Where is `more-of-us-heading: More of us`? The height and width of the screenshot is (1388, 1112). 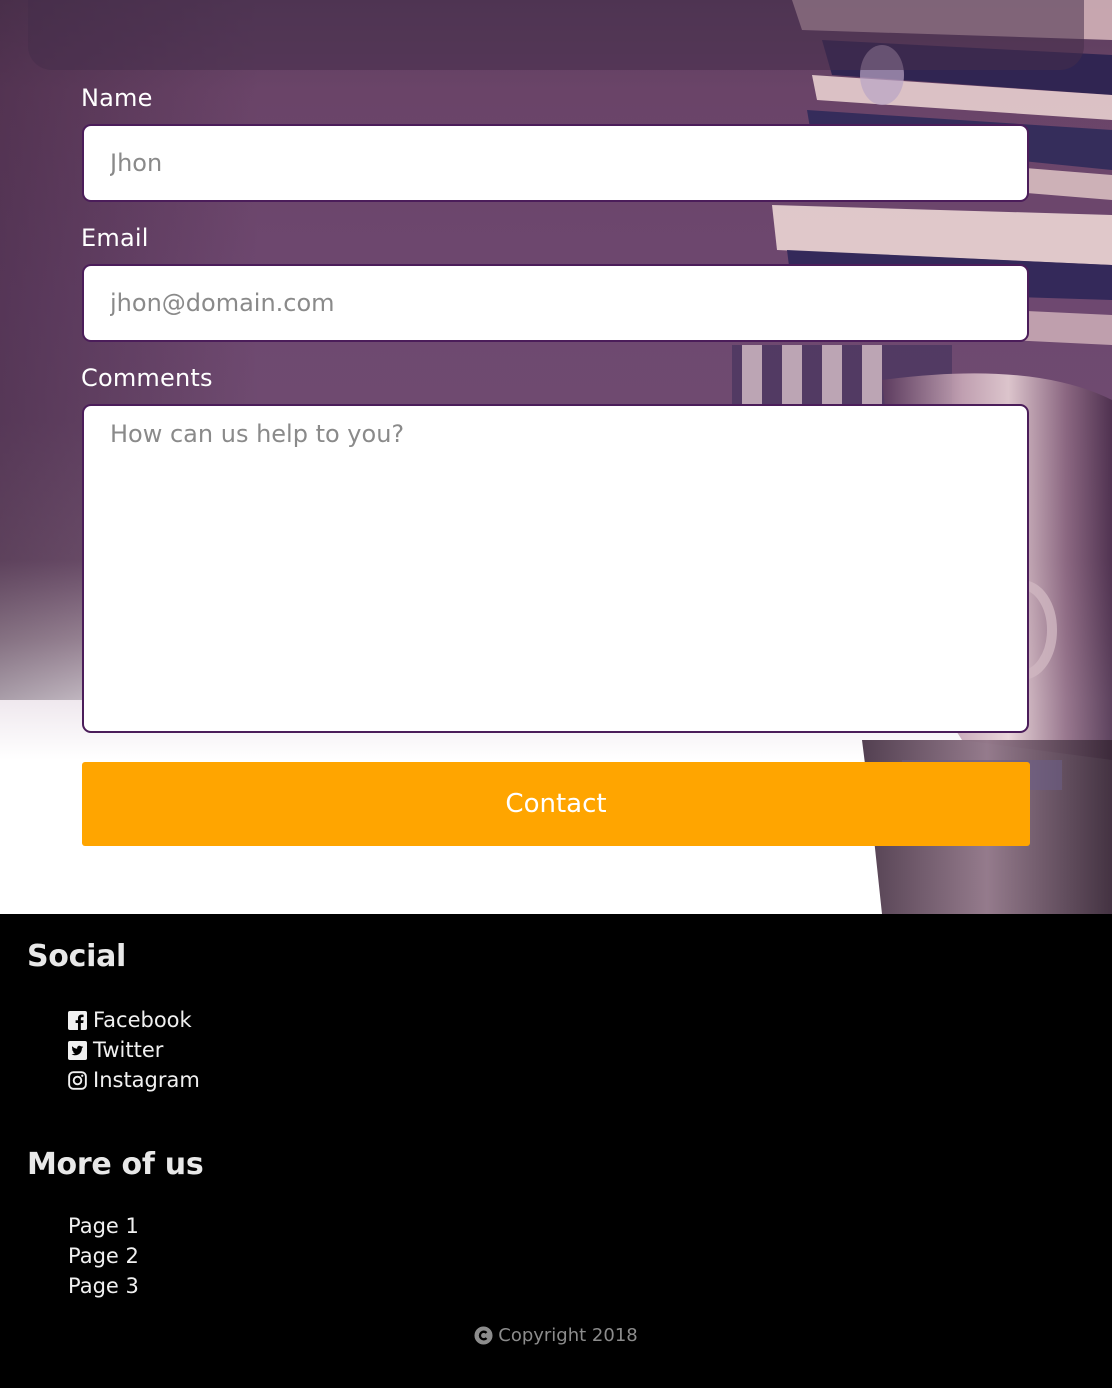 more-of-us-heading: More of us is located at coordinates (115, 1164).